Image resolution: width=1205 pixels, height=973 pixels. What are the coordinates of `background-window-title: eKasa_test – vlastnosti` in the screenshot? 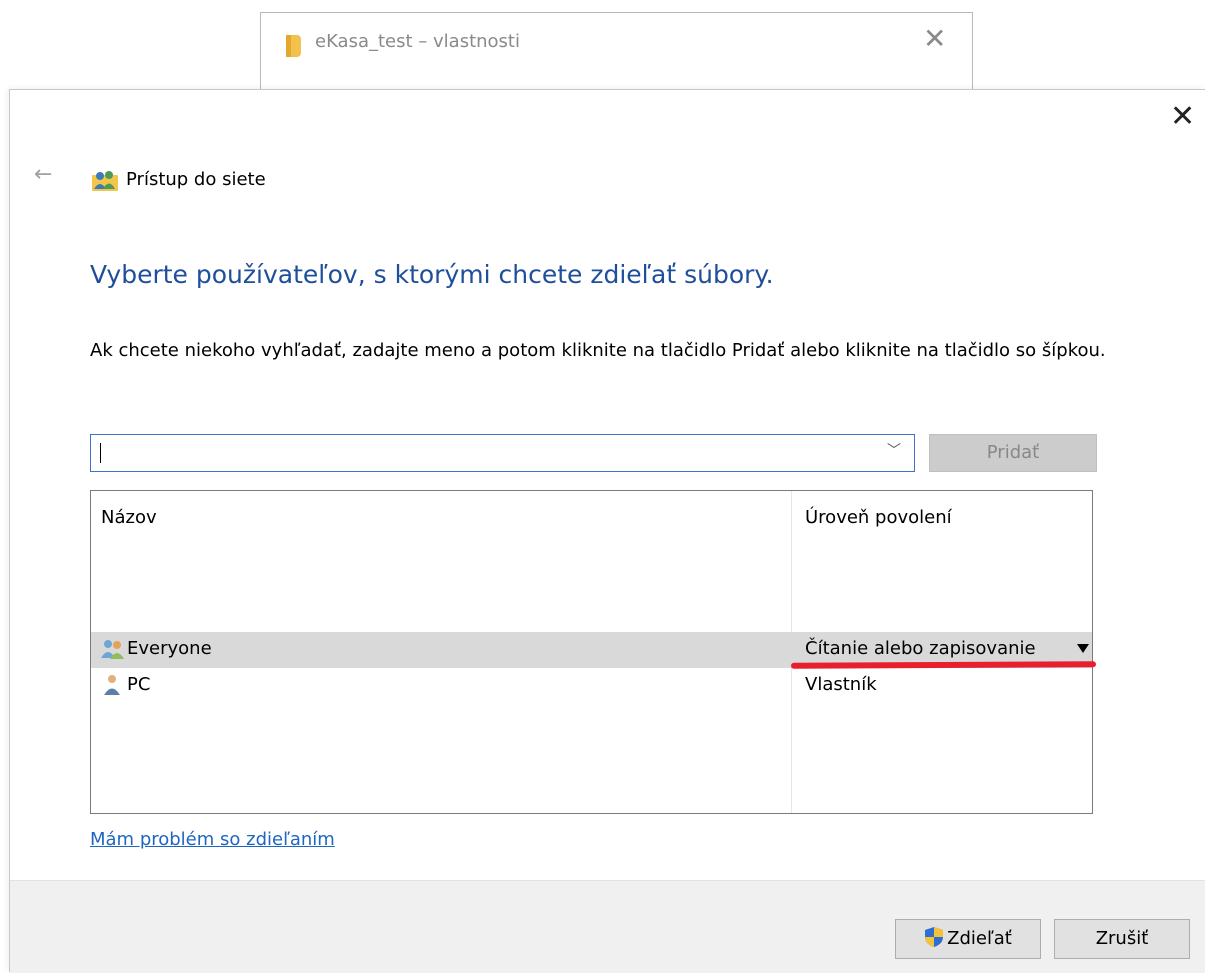 It's located at (417, 41).